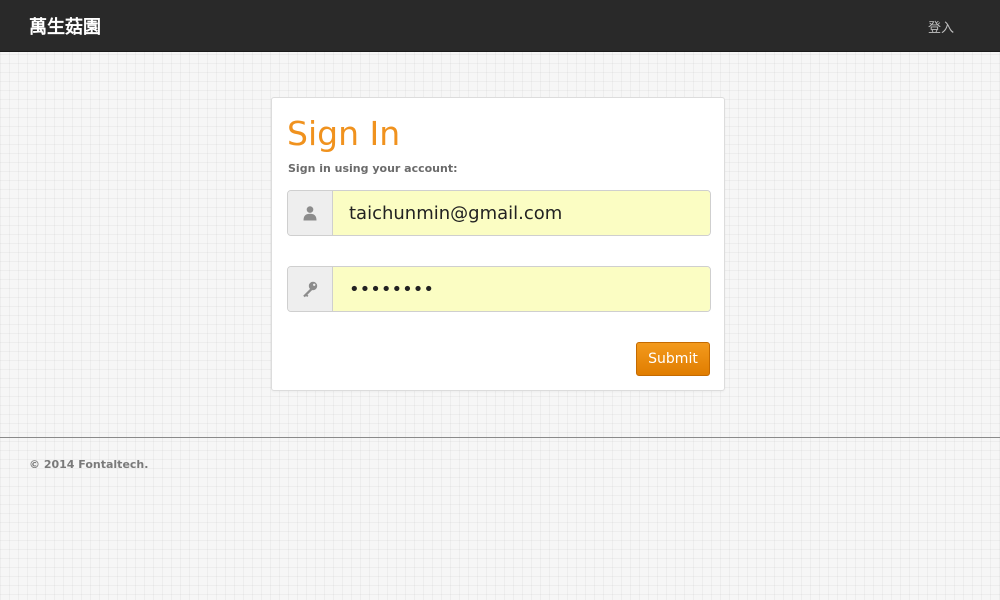 This screenshot has width=1000, height=600. What do you see at coordinates (310, 289) in the screenshot?
I see `key-icon` at bounding box center [310, 289].